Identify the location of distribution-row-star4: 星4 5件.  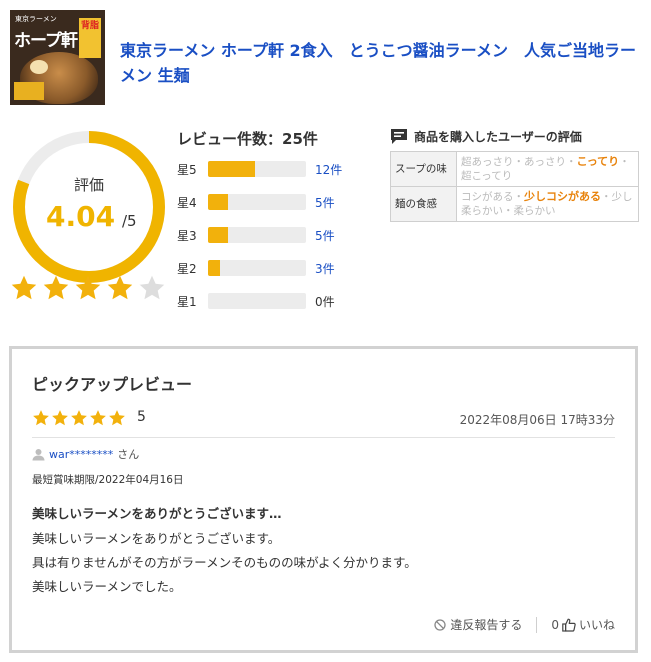
(272, 202).